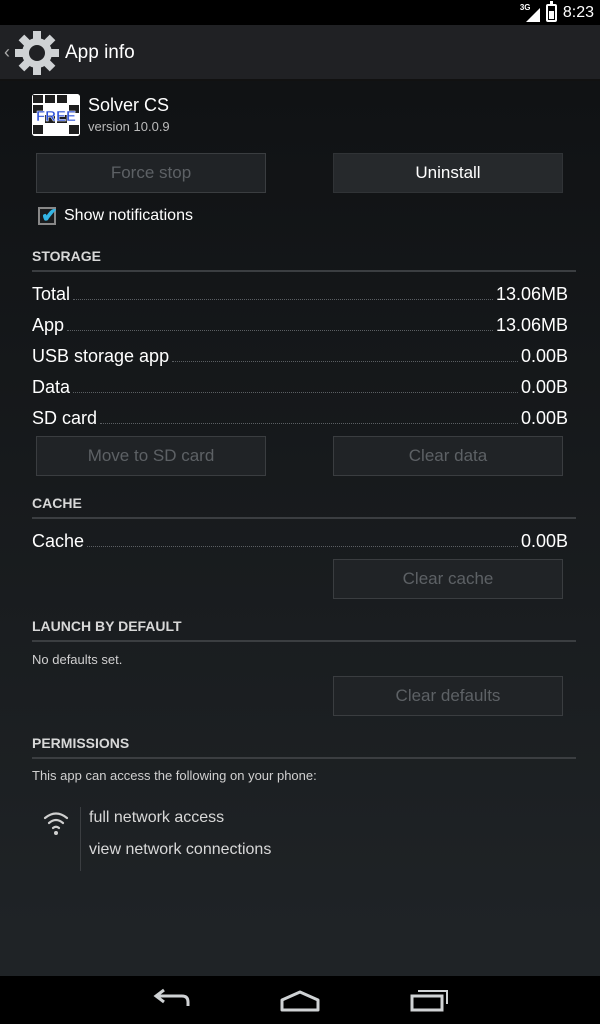 The height and width of the screenshot is (1024, 600). What do you see at coordinates (51, 294) in the screenshot?
I see `storage-label: Total` at bounding box center [51, 294].